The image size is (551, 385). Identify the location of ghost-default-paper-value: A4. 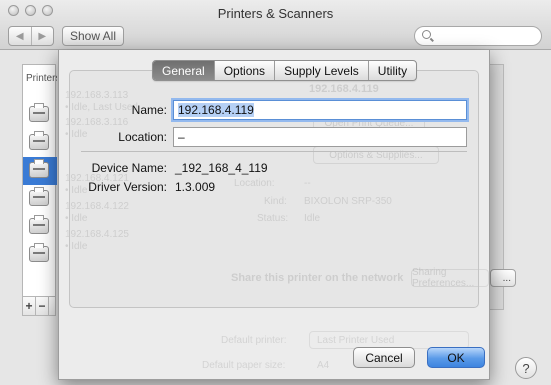
(323, 365).